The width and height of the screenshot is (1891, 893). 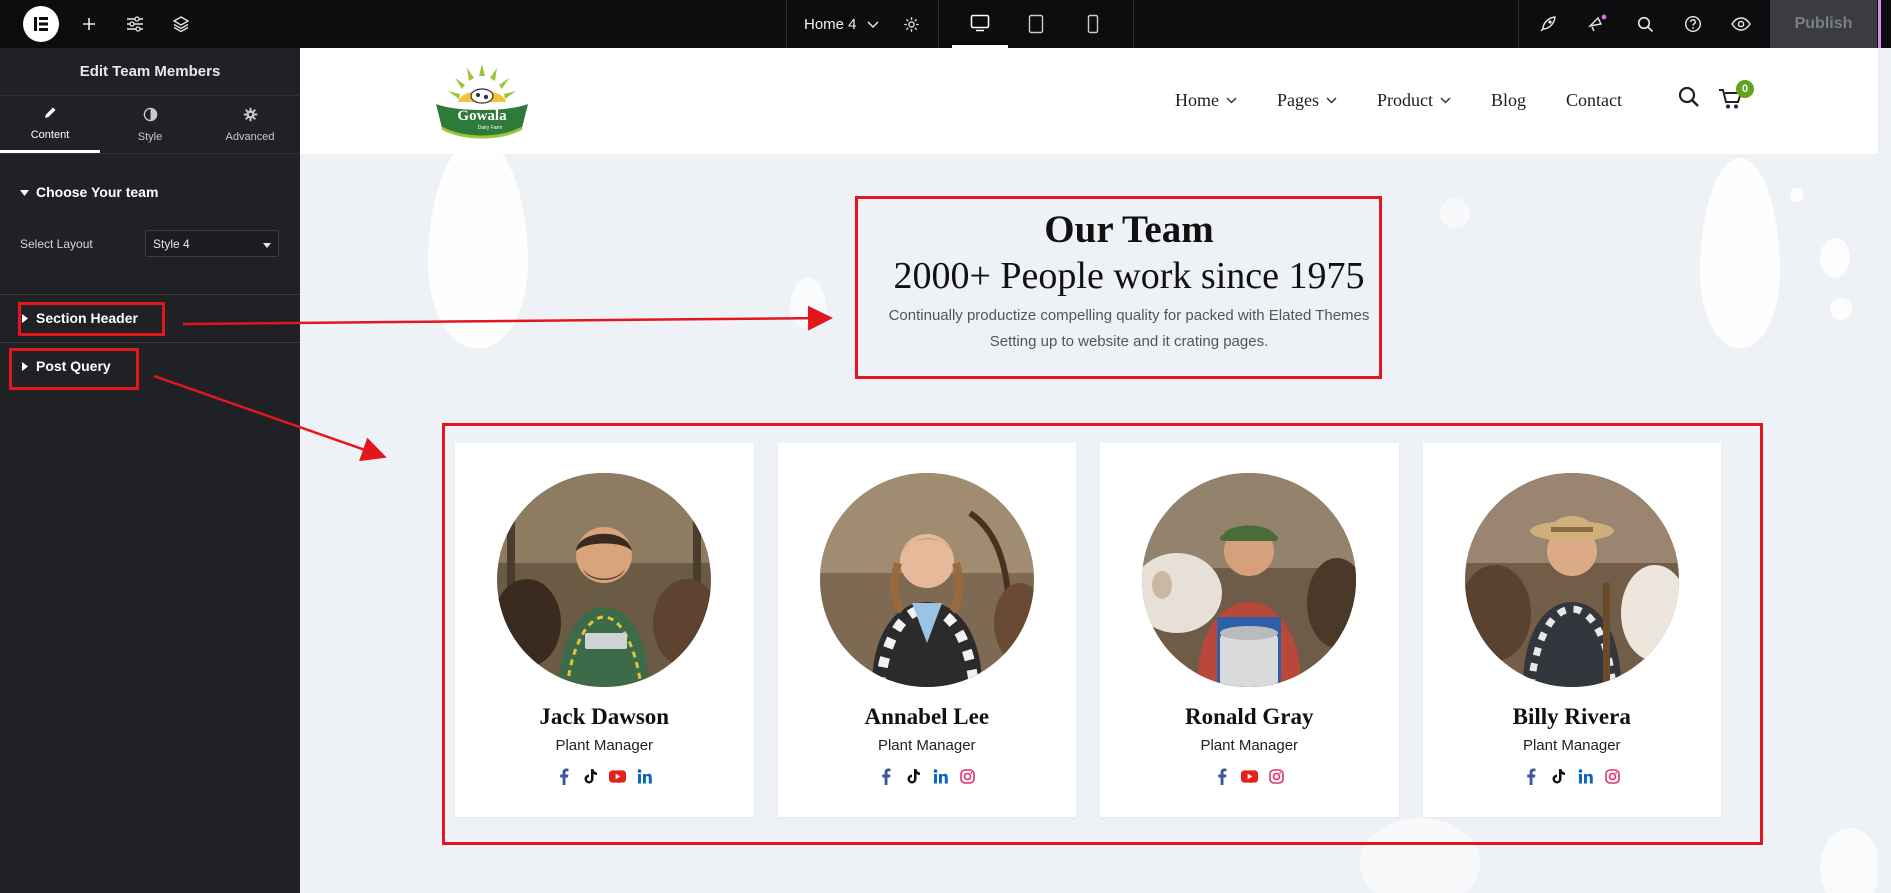 I want to click on plus-icon, so click(x=89, y=24).